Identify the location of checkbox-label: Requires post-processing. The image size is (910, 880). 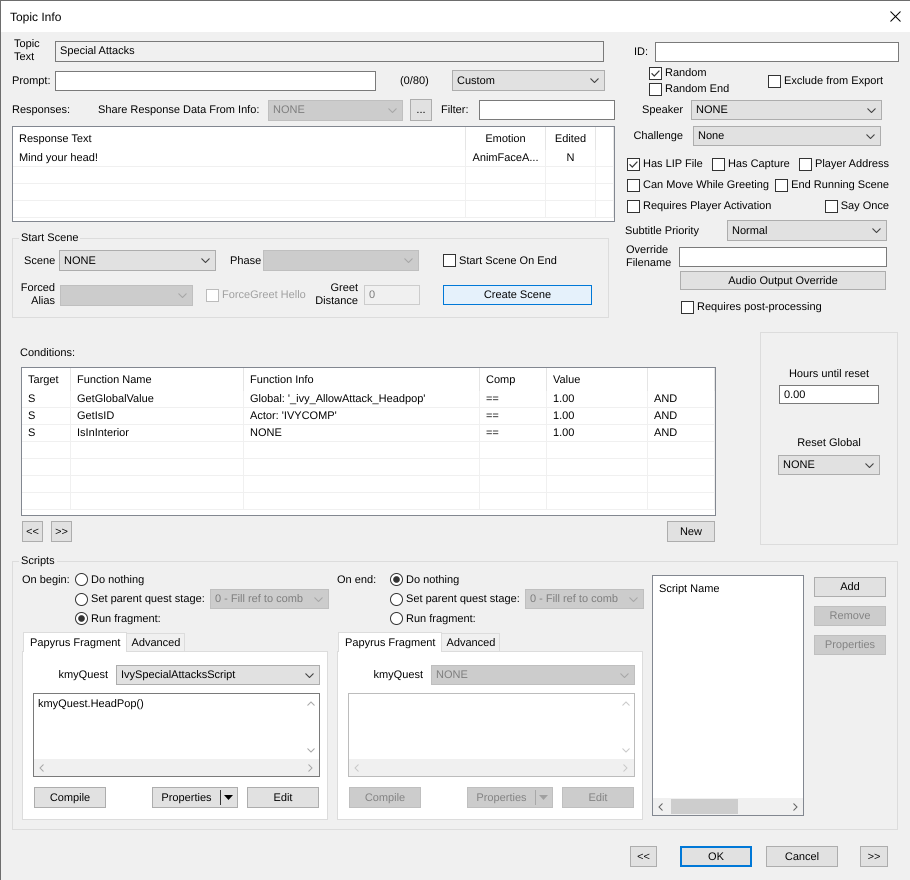
(759, 307).